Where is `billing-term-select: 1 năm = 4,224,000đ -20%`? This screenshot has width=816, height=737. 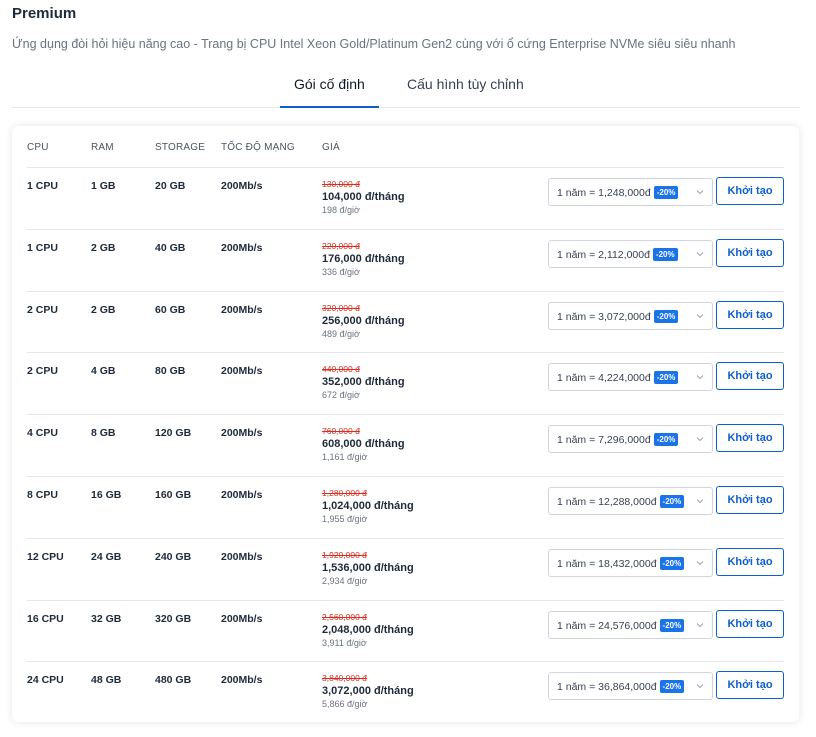 billing-term-select: 1 năm = 4,224,000đ -20% is located at coordinates (630, 377).